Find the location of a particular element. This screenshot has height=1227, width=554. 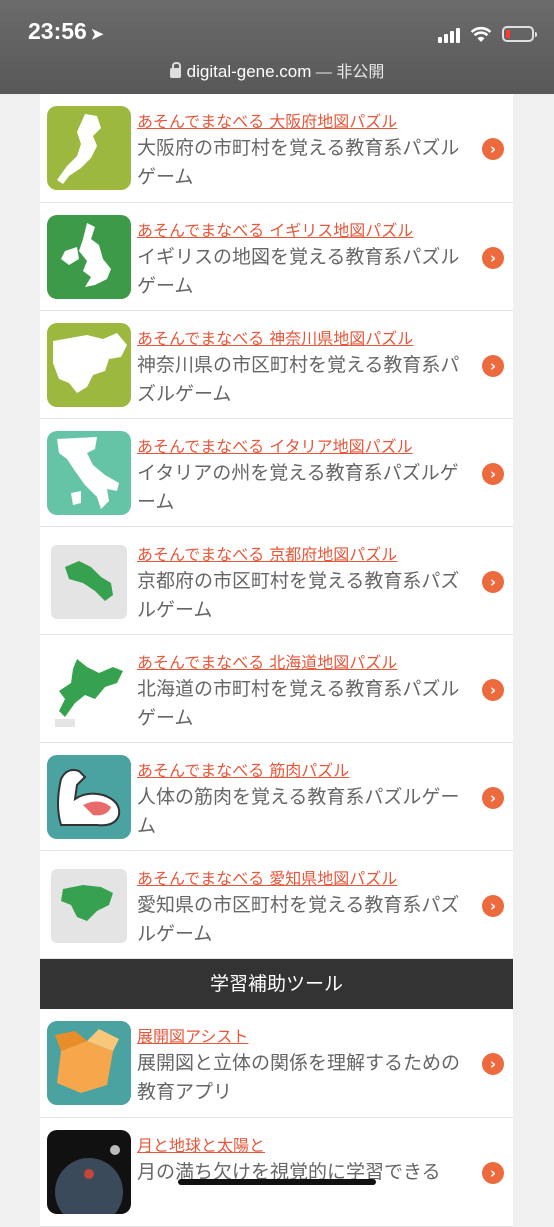

list-item: あそんでまなべる 大阪府地図パズル 大阪府の市町村を覚える教育系パズルゲーム › is located at coordinates (276, 148).